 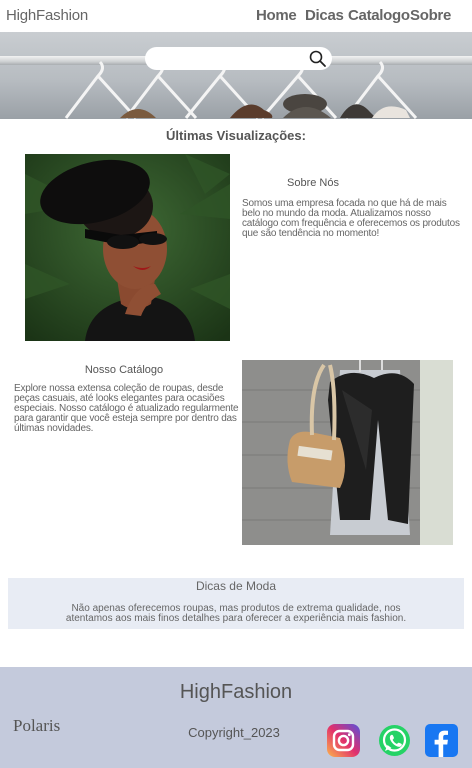 What do you see at coordinates (234, 732) in the screenshot?
I see `copyright-text: Copyright_2023` at bounding box center [234, 732].